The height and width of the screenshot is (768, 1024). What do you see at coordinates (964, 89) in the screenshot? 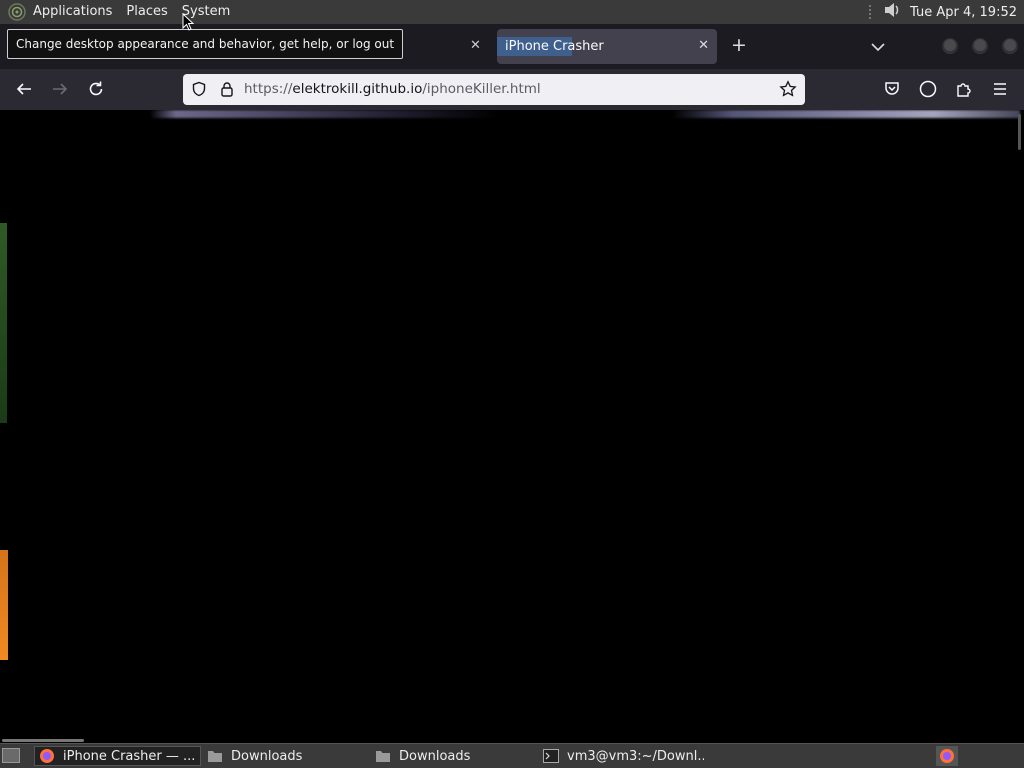
I see `extensions-puzzle-icon` at bounding box center [964, 89].